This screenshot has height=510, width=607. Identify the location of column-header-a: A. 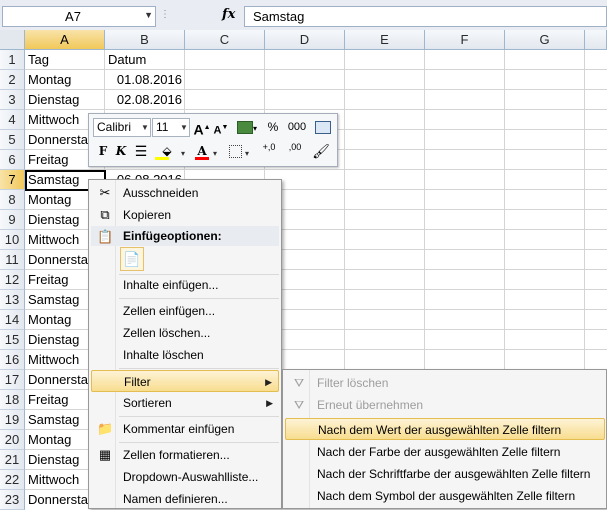
(65, 40).